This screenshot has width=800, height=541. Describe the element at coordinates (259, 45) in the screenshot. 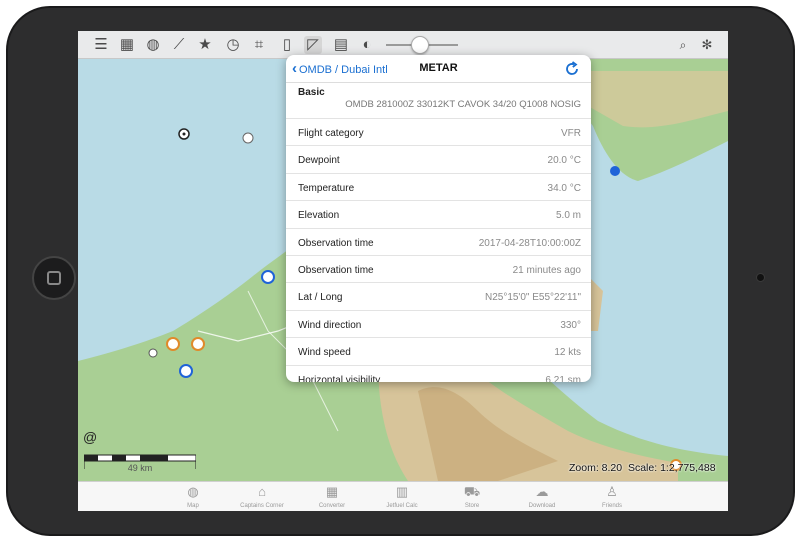

I see `crop-icon: ⌗` at that location.